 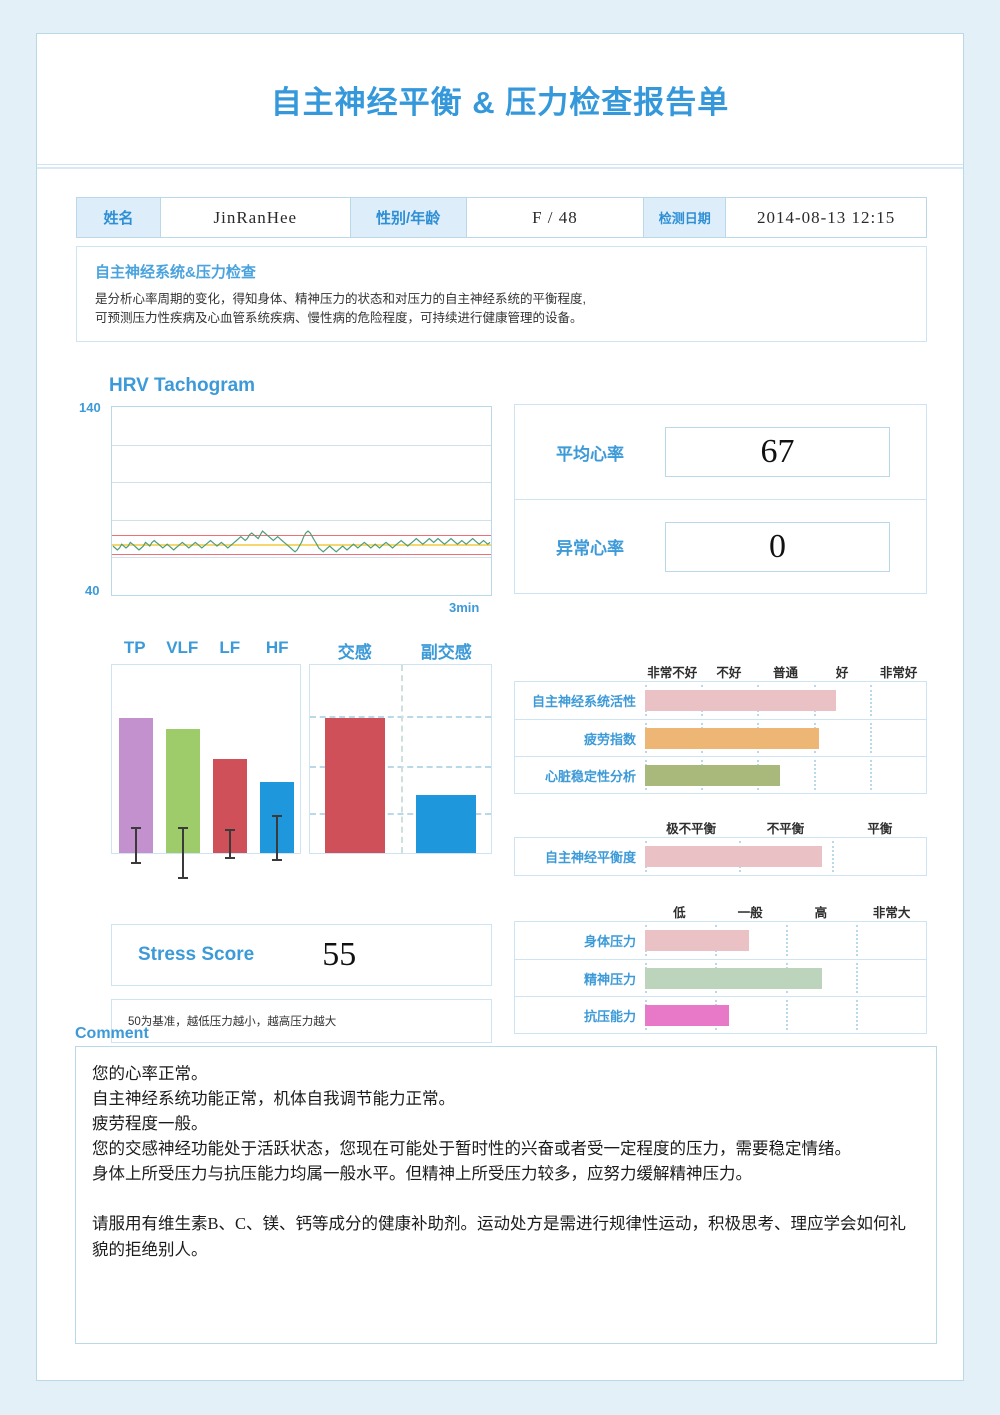 I want to click on scale-tick-label: 普通, so click(x=785, y=673).